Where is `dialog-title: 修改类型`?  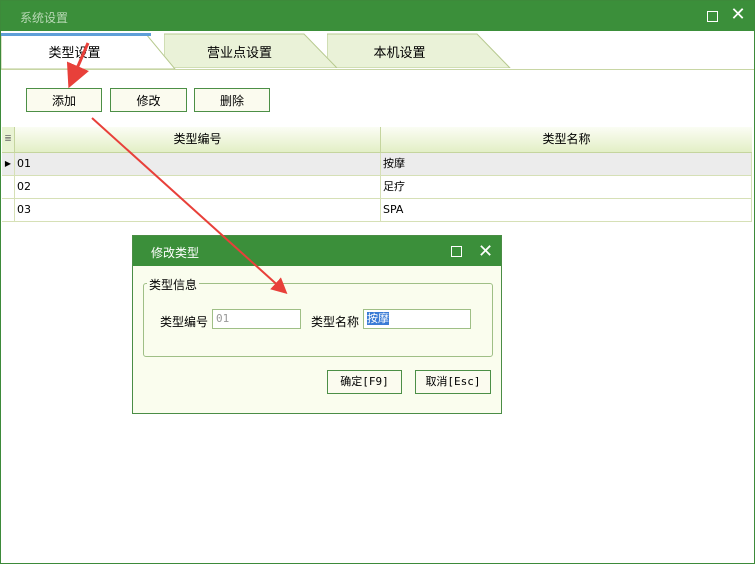
dialog-title: 修改类型 is located at coordinates (175, 253).